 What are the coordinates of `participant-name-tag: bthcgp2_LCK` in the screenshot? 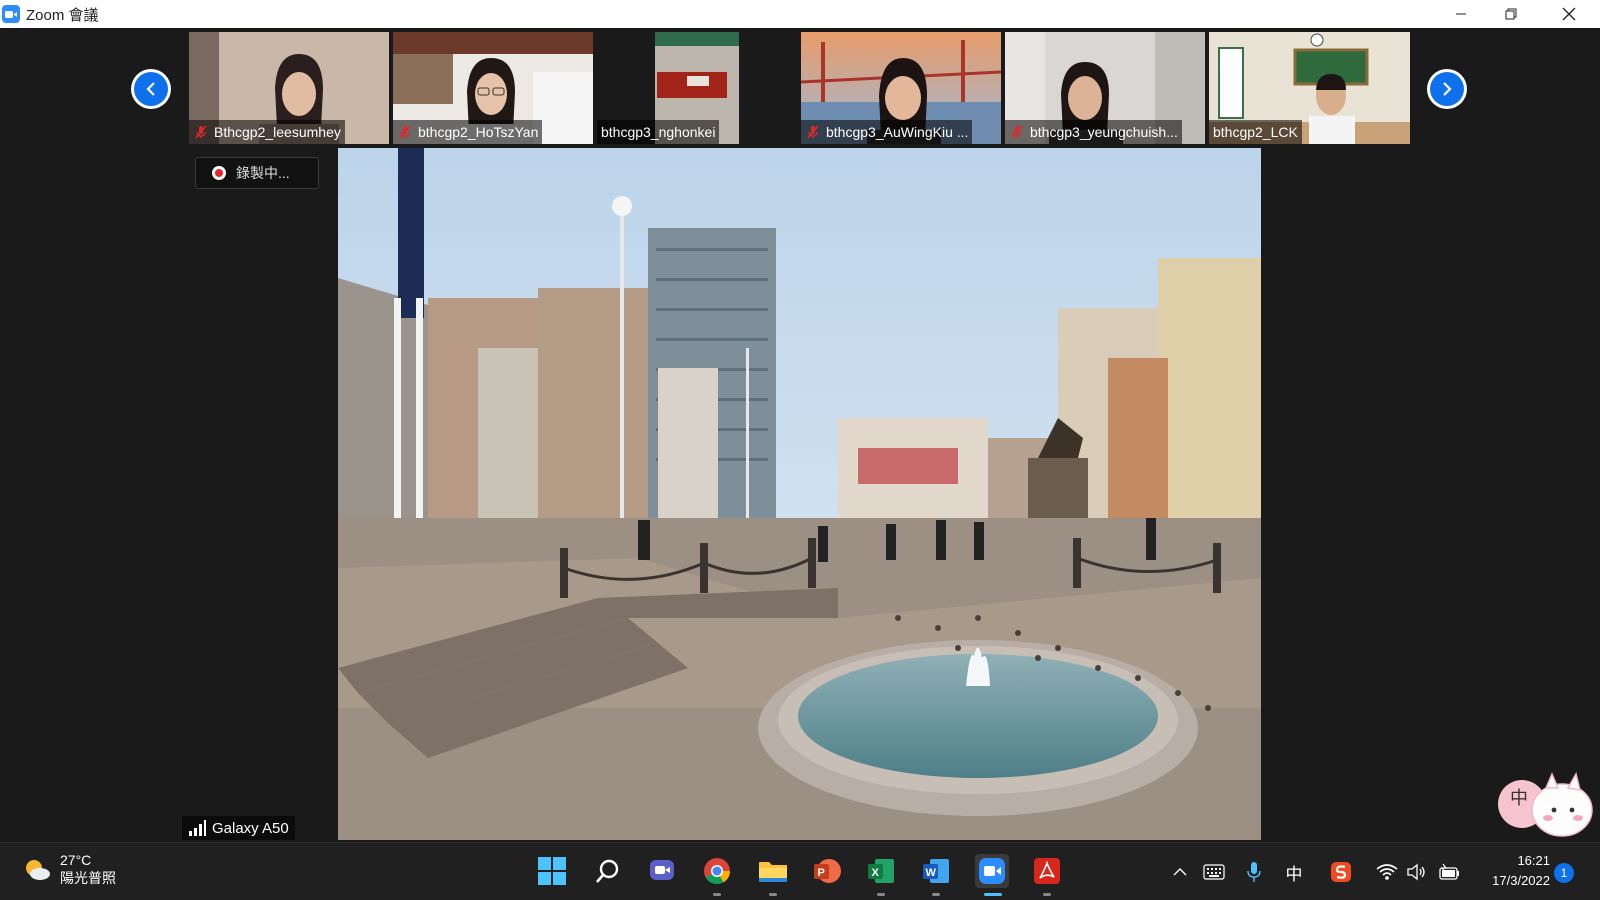 It's located at (1255, 132).